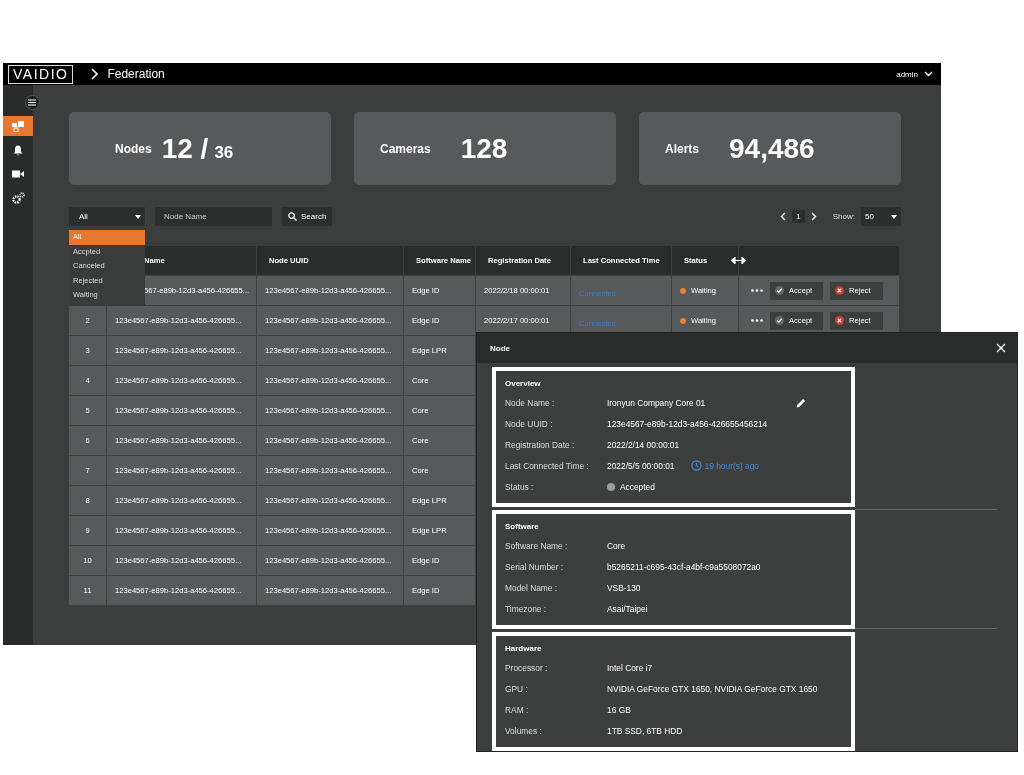  Describe the element at coordinates (630, 667) in the screenshot. I see `field-value: Intel Core i7` at that location.